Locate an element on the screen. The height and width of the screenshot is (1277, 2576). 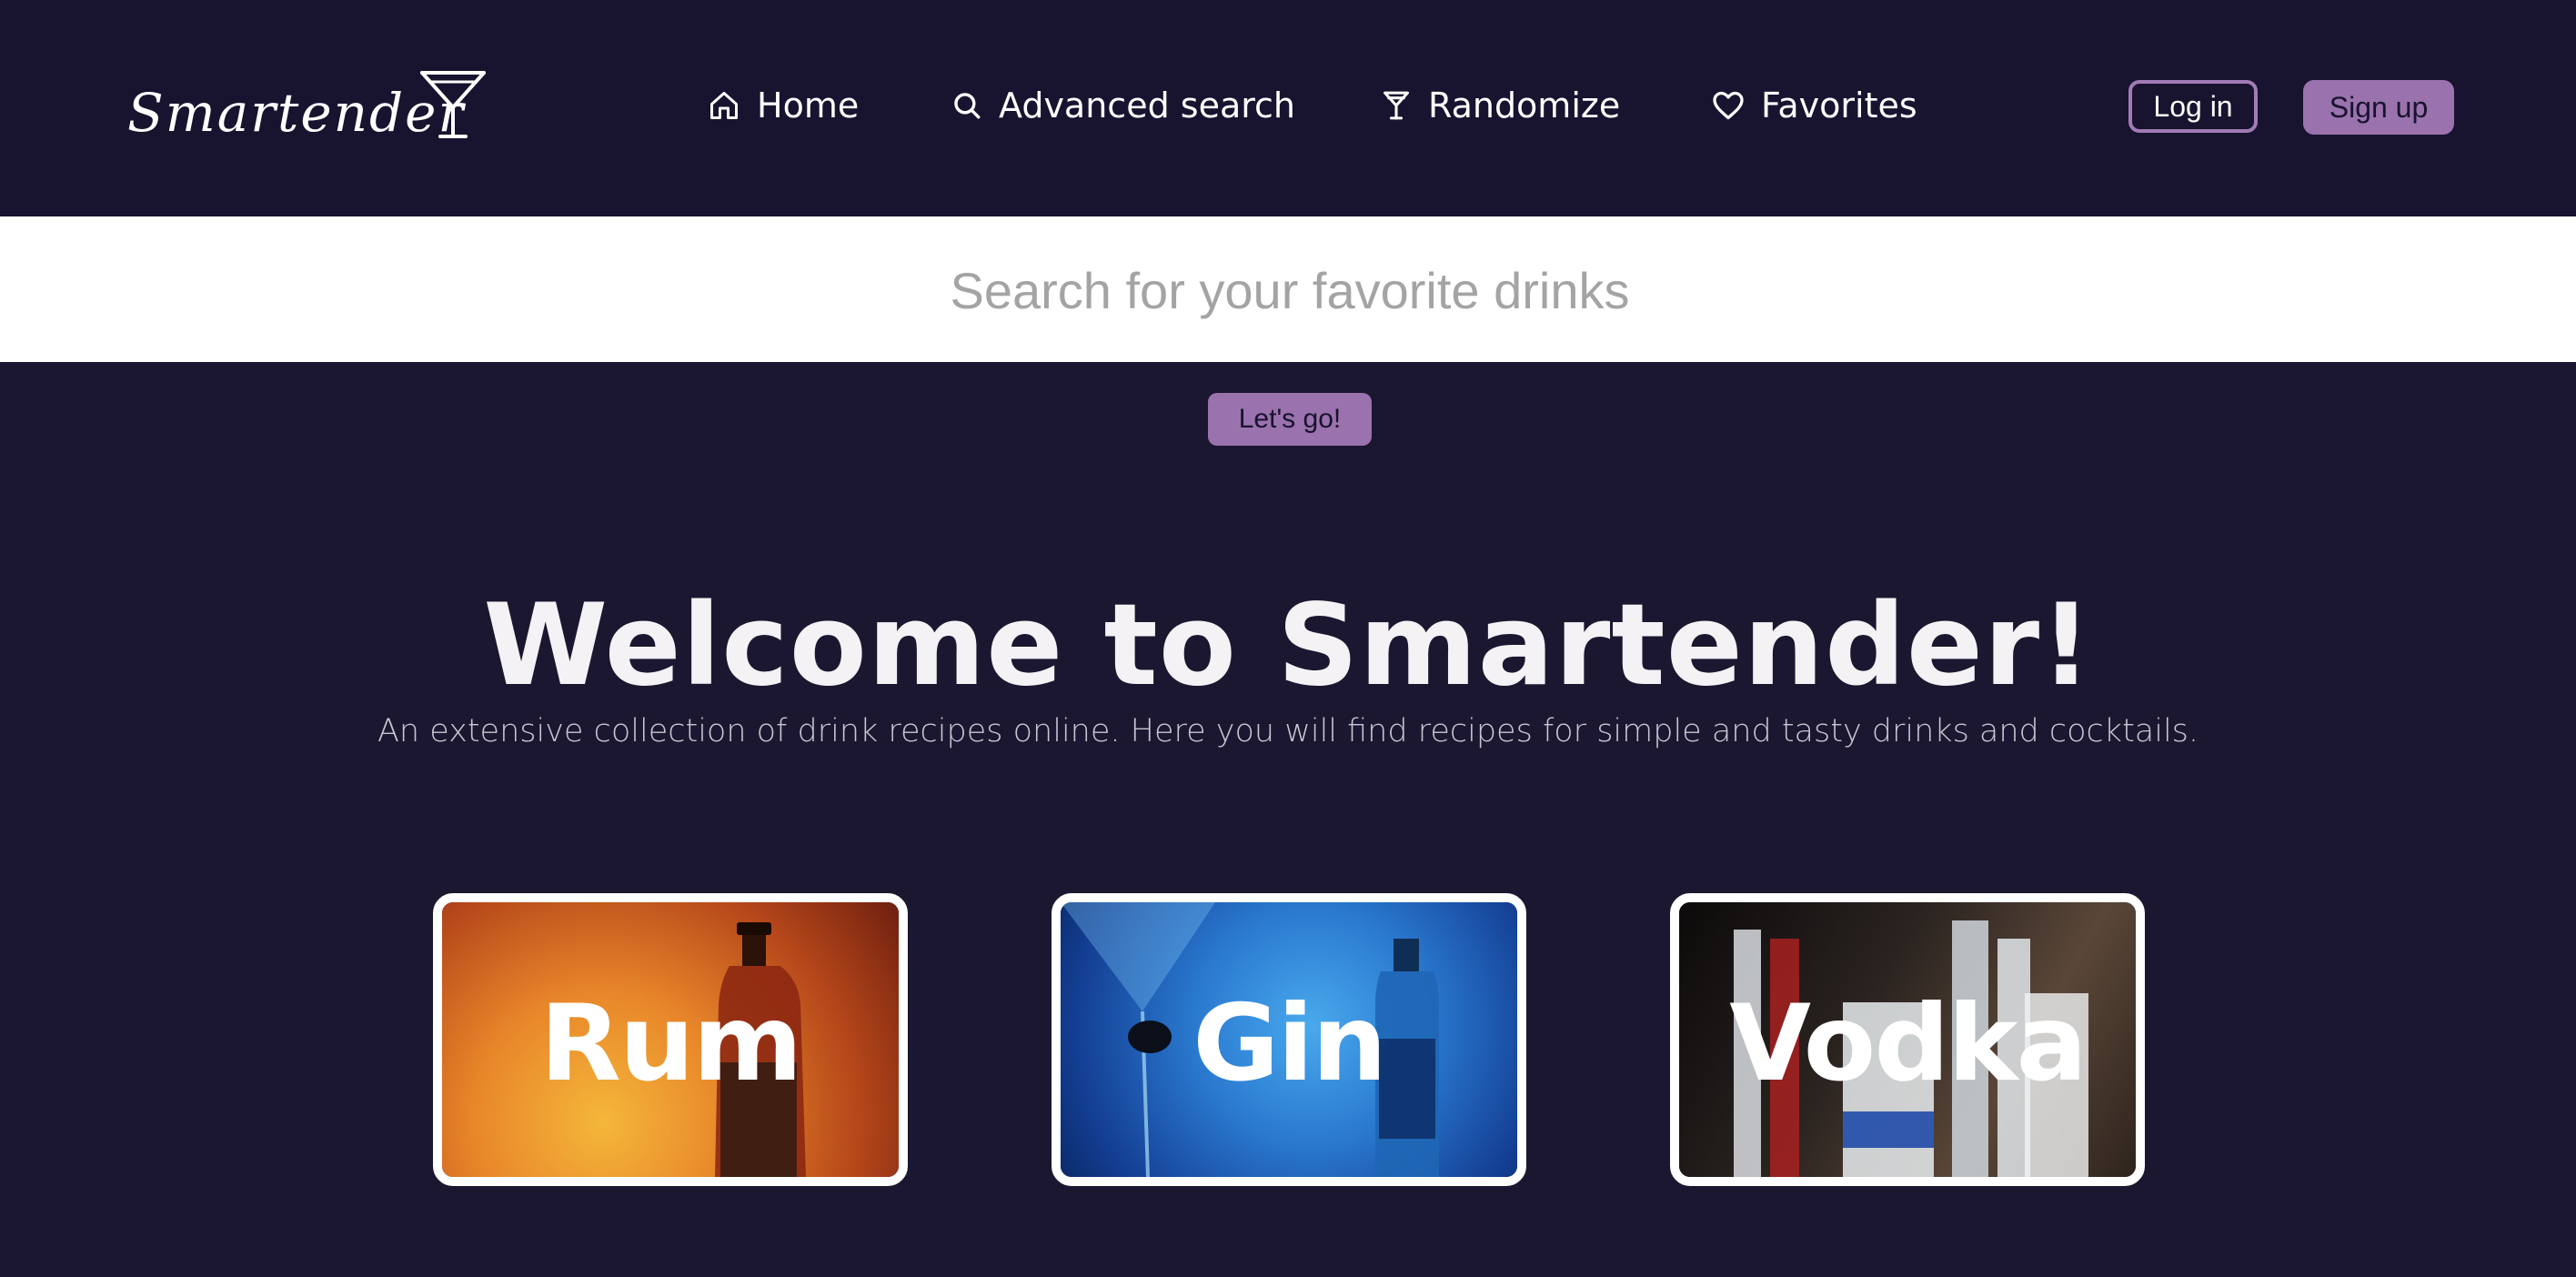
search-input is located at coordinates (1288, 290).